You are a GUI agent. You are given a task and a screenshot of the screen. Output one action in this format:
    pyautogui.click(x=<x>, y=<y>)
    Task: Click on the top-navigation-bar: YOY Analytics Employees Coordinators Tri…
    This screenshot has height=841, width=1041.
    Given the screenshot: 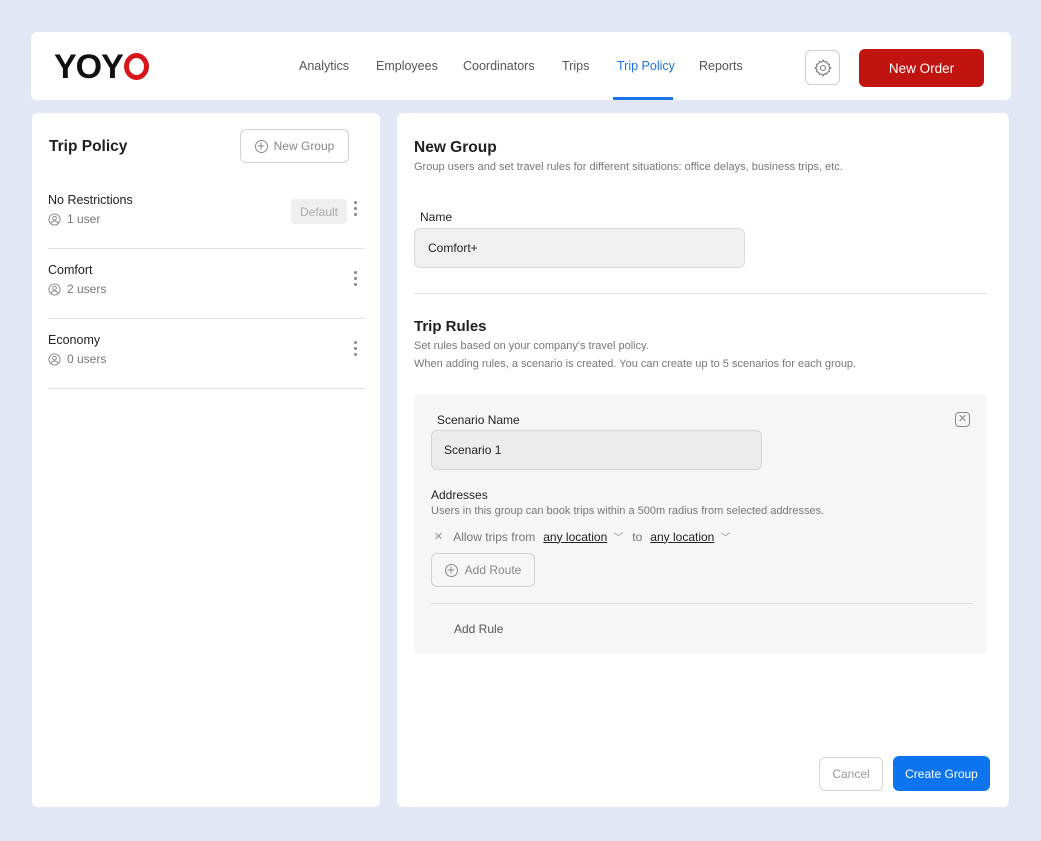 What is the action you would take?
    pyautogui.click(x=521, y=66)
    